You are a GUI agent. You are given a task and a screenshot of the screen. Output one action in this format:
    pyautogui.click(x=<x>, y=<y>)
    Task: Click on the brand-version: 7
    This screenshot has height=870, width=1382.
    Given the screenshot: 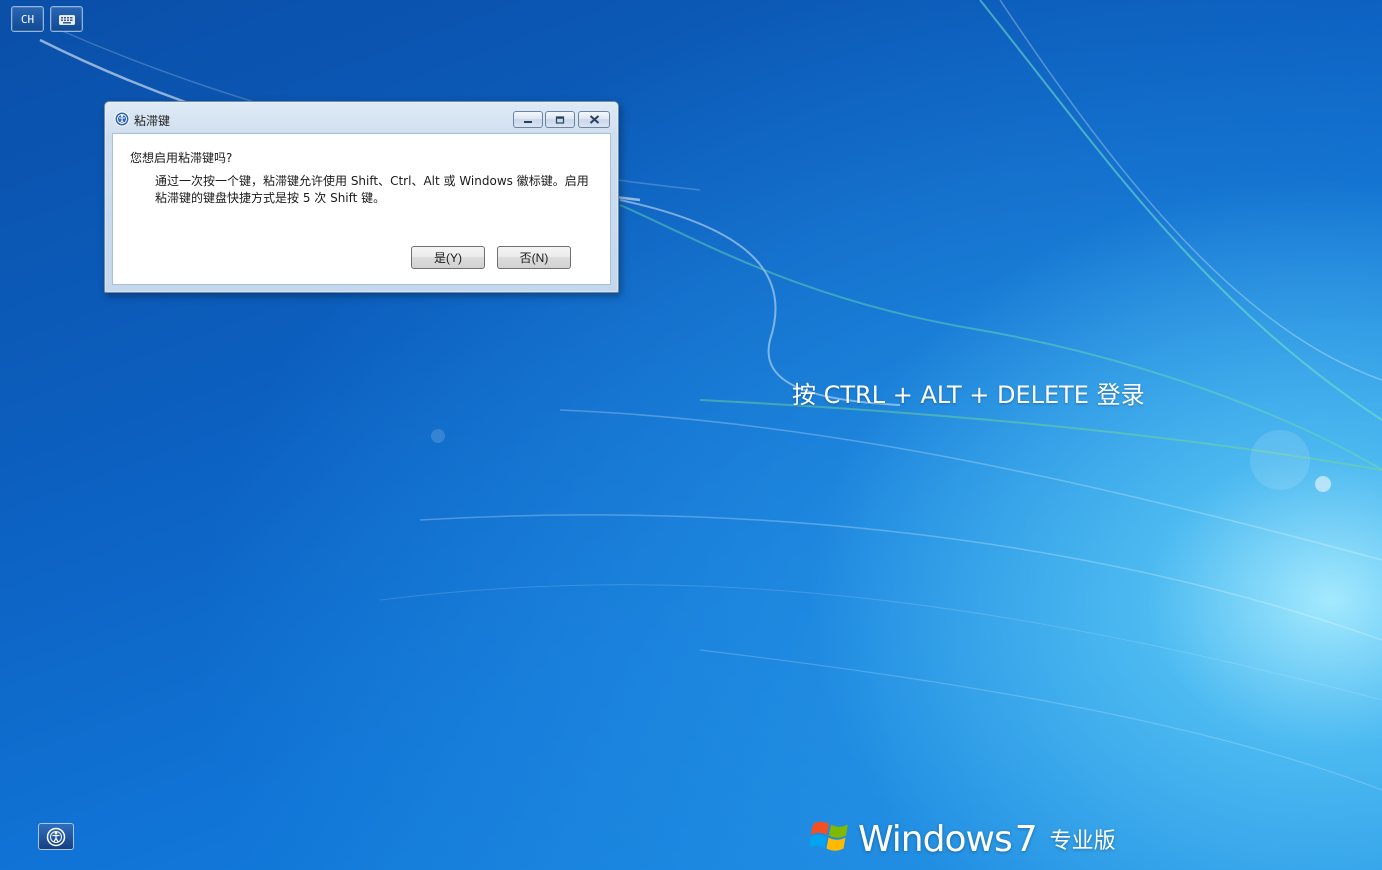 What is the action you would take?
    pyautogui.click(x=1026, y=839)
    